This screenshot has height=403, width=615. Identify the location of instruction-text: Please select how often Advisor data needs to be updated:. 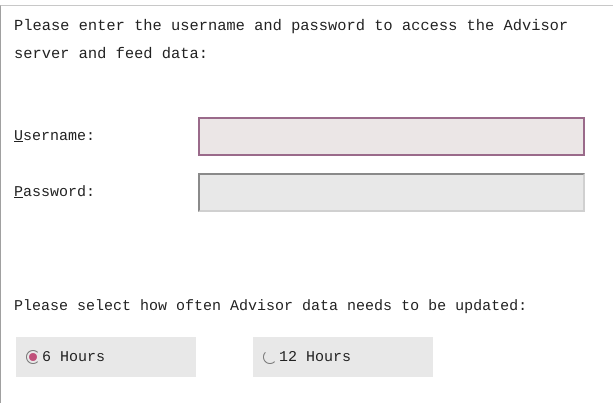
(271, 306).